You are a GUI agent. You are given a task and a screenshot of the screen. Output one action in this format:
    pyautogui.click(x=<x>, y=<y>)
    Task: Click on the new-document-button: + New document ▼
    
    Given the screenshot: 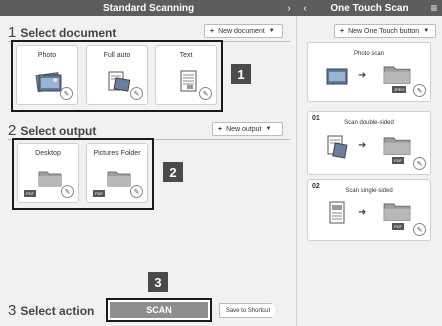 What is the action you would take?
    pyautogui.click(x=243, y=31)
    